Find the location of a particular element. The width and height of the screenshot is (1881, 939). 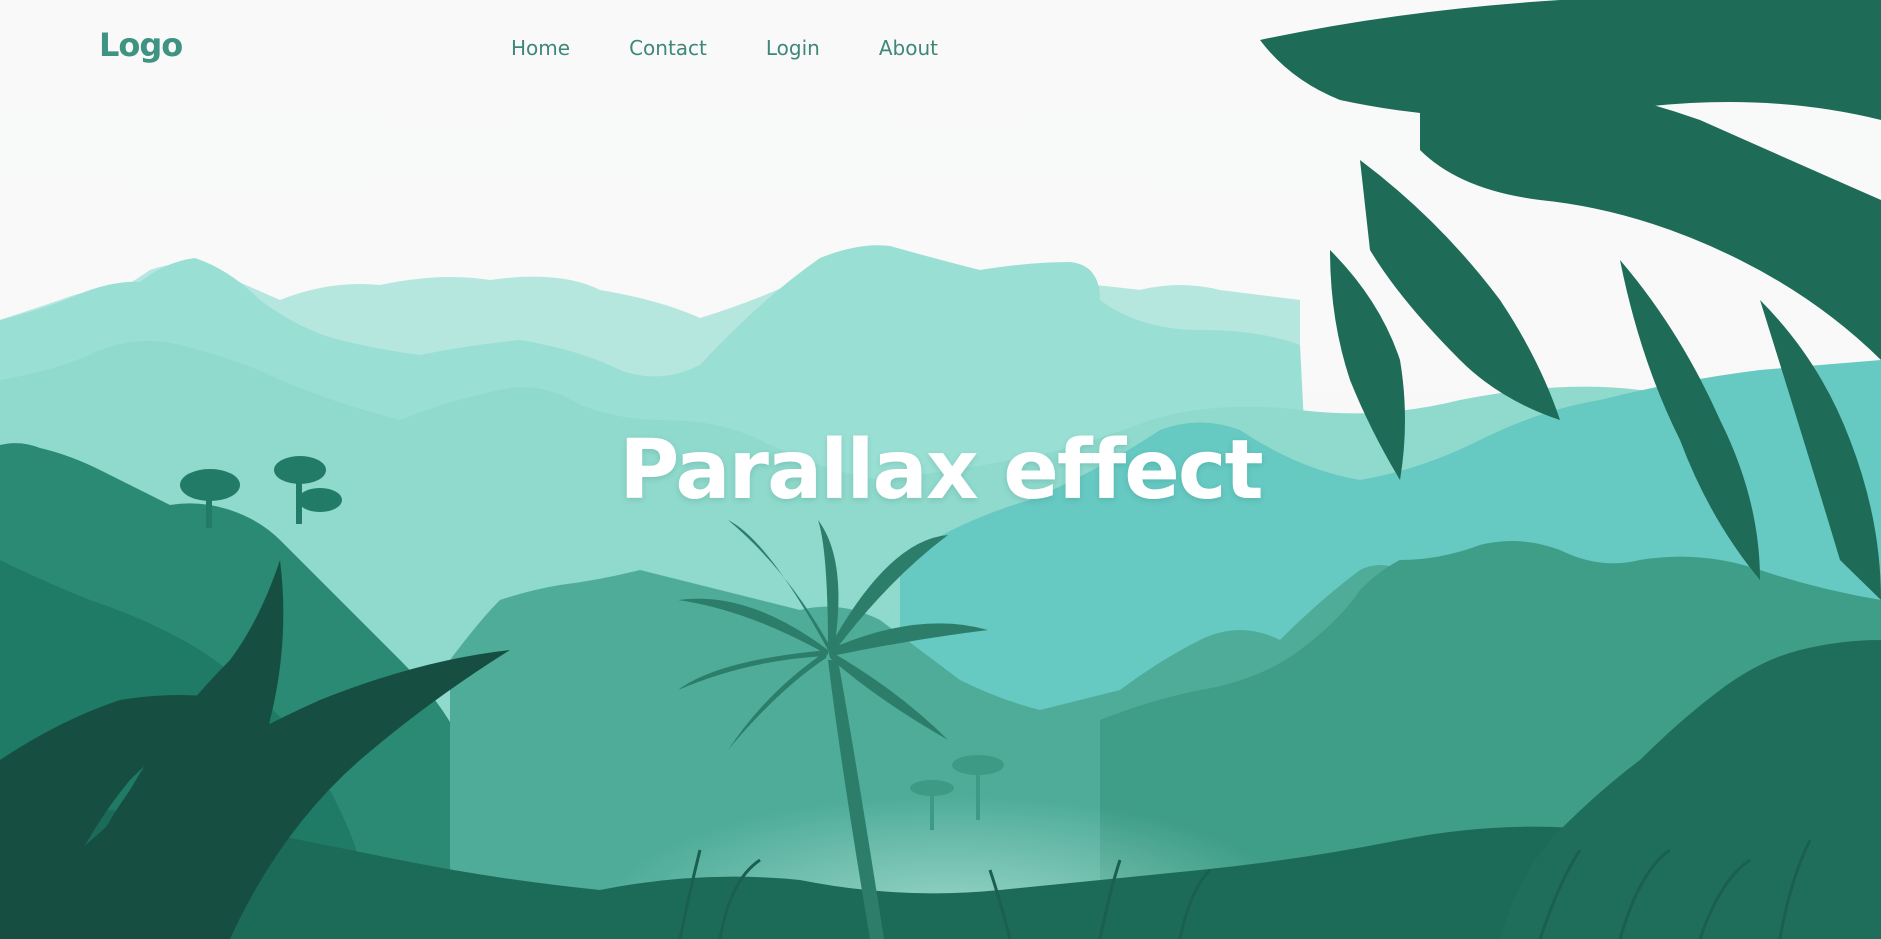

hero-title: Parallax effect is located at coordinates (941, 470).